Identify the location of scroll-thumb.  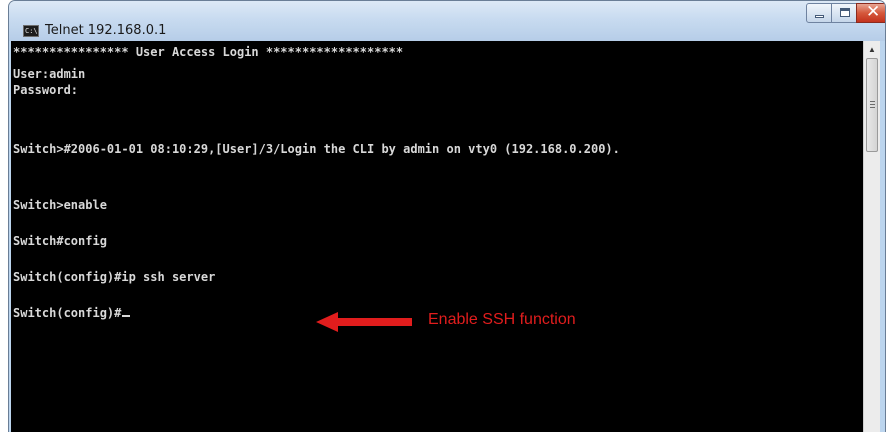
(872, 105).